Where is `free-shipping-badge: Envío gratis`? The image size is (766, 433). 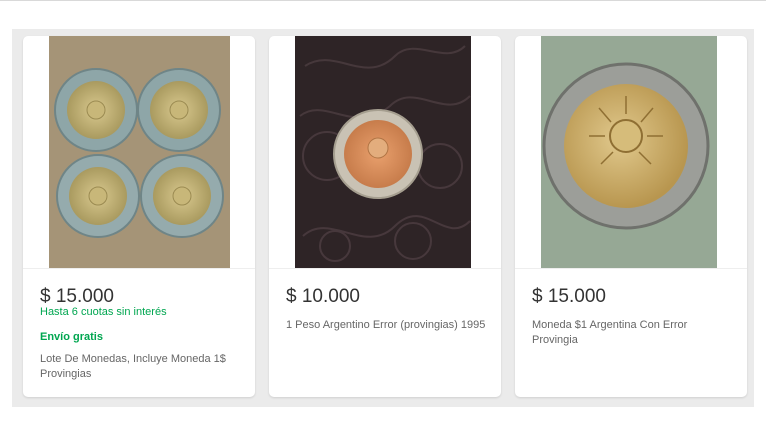 free-shipping-badge: Envío gratis is located at coordinates (71, 337).